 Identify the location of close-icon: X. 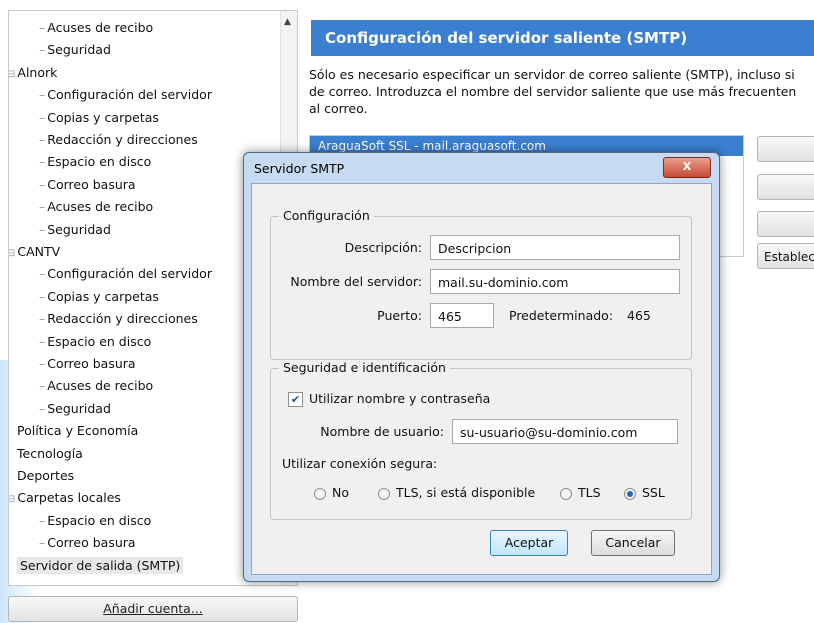
(687, 167).